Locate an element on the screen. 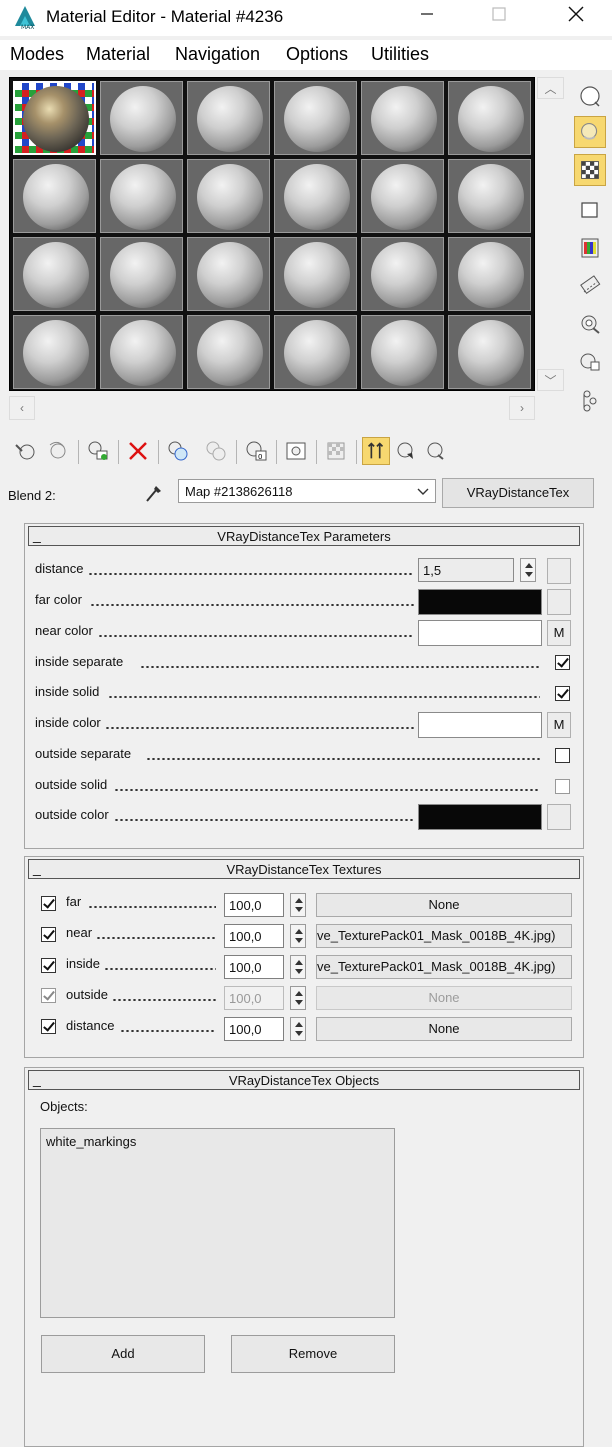  backlight-icon is located at coordinates (590, 132).